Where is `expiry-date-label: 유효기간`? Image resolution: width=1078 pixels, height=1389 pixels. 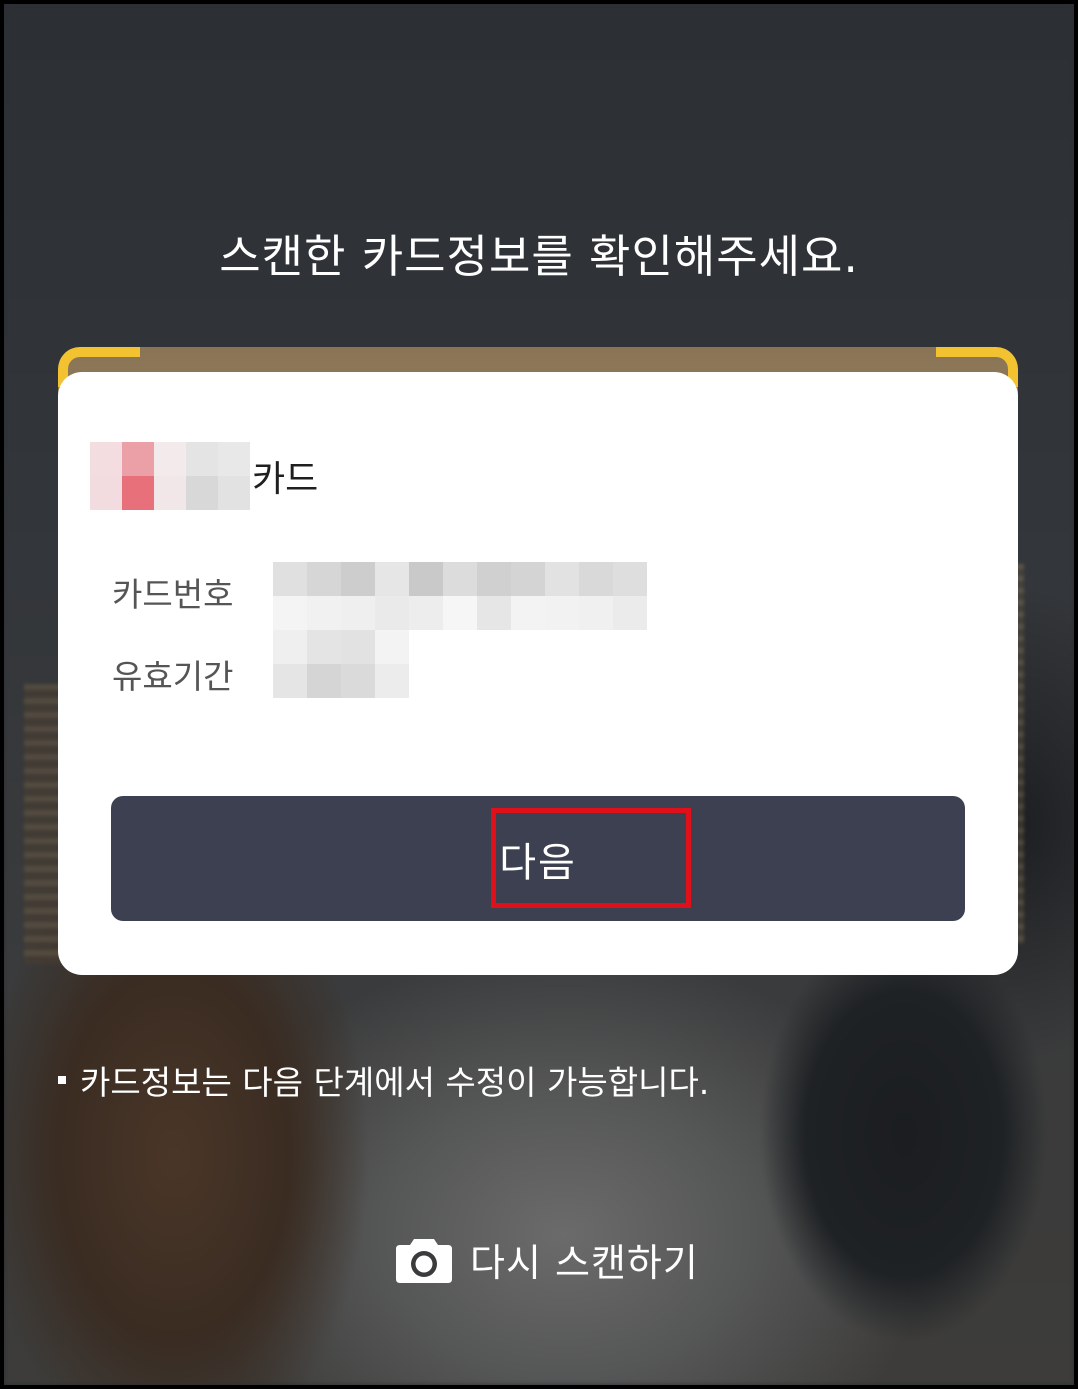 expiry-date-label: 유효기간 is located at coordinates (173, 676).